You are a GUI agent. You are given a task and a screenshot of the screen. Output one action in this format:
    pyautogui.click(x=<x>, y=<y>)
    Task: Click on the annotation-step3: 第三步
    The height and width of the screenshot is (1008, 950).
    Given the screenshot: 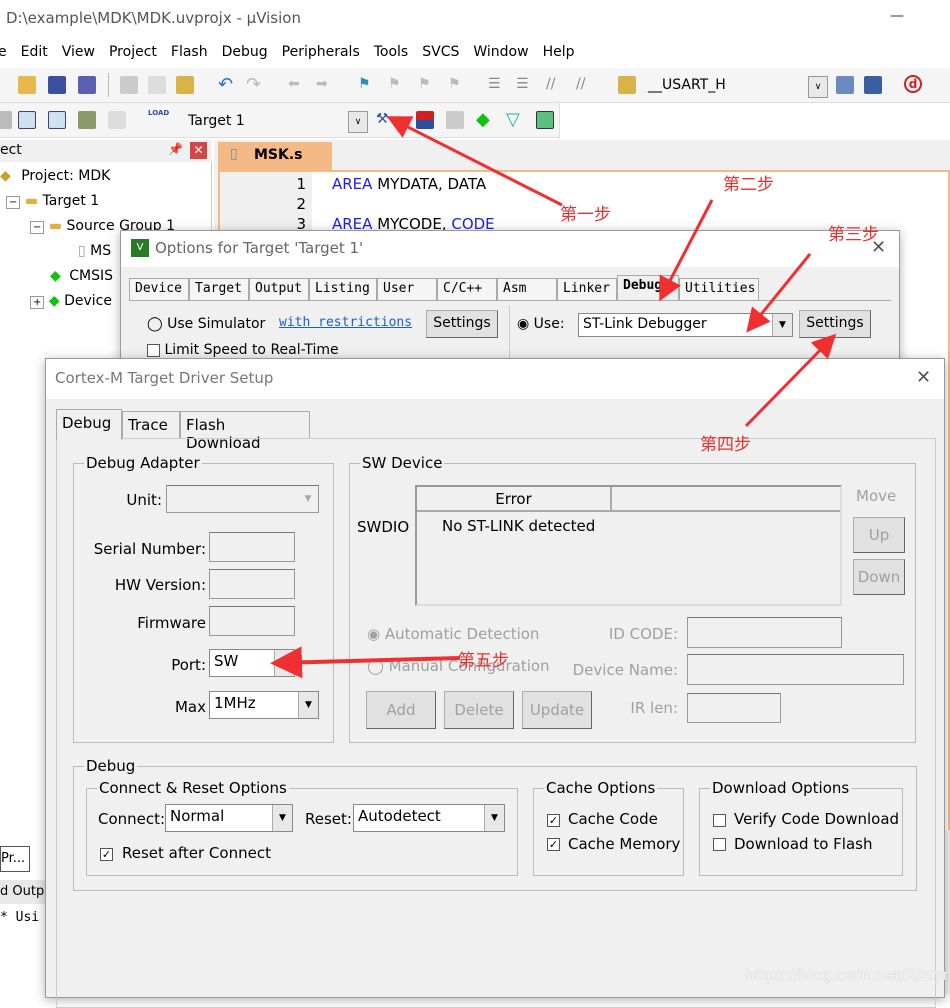 What is the action you would take?
    pyautogui.click(x=853, y=235)
    